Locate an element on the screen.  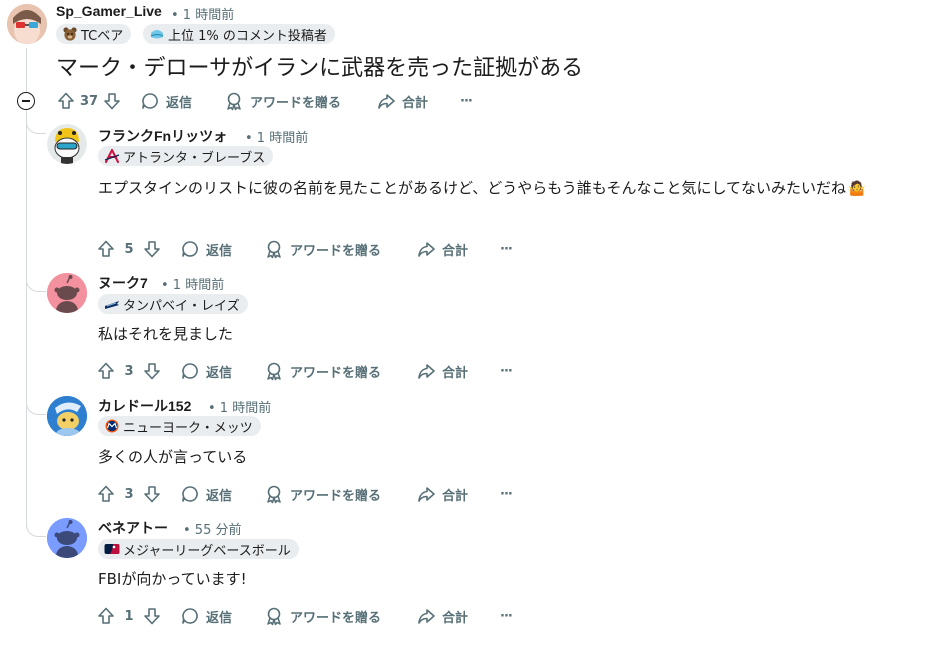
user-flair: TCベア is located at coordinates (94, 34).